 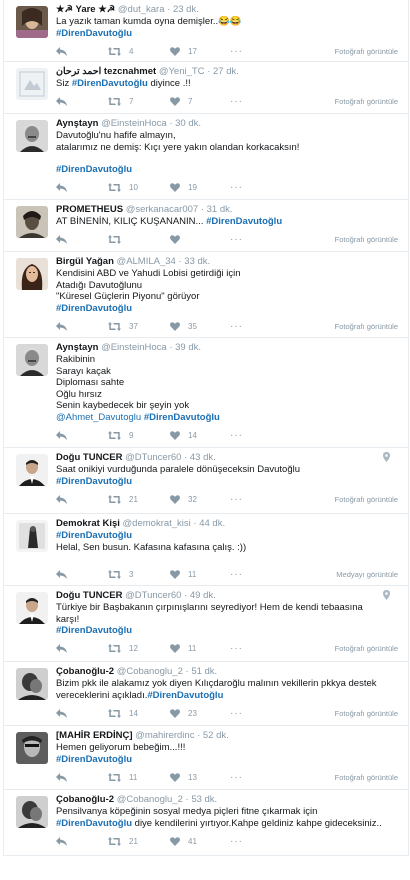 What do you see at coordinates (139, 239) in the screenshot?
I see `retweet-button` at bounding box center [139, 239].